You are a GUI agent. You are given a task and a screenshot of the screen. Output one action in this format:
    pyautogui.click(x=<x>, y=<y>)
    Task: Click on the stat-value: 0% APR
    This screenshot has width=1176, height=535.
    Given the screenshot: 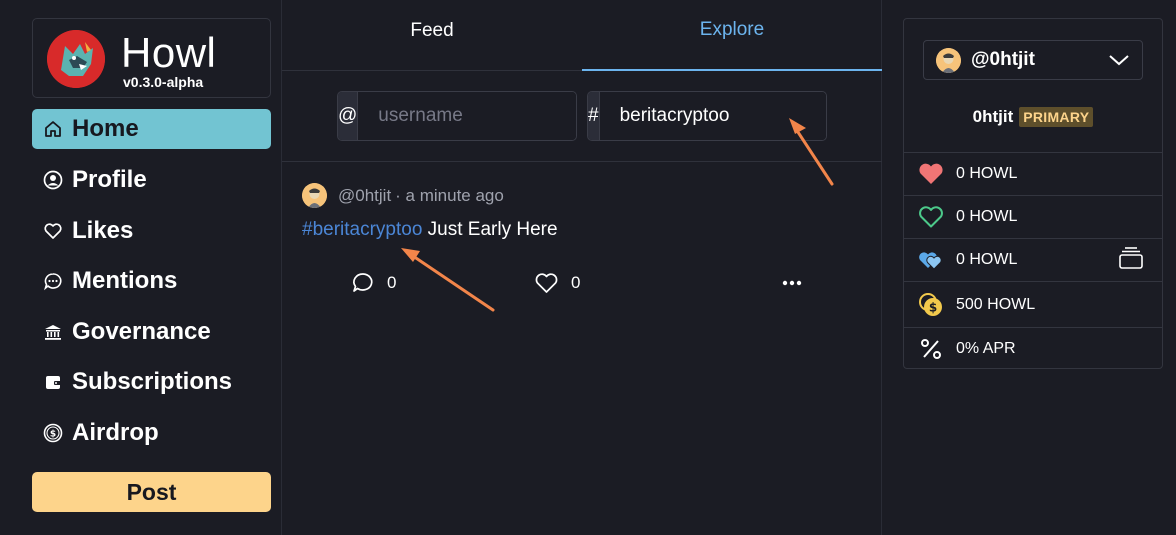 What is the action you would take?
    pyautogui.click(x=986, y=348)
    